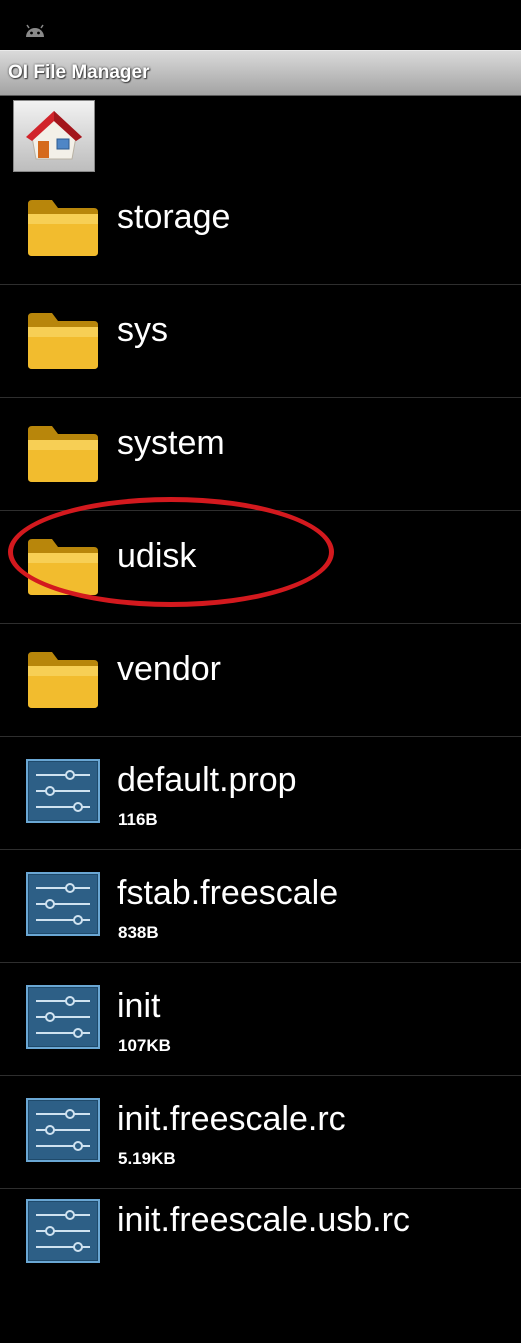 The width and height of the screenshot is (521, 1343). What do you see at coordinates (144, 1045) in the screenshot?
I see `file-size: 107KB` at bounding box center [144, 1045].